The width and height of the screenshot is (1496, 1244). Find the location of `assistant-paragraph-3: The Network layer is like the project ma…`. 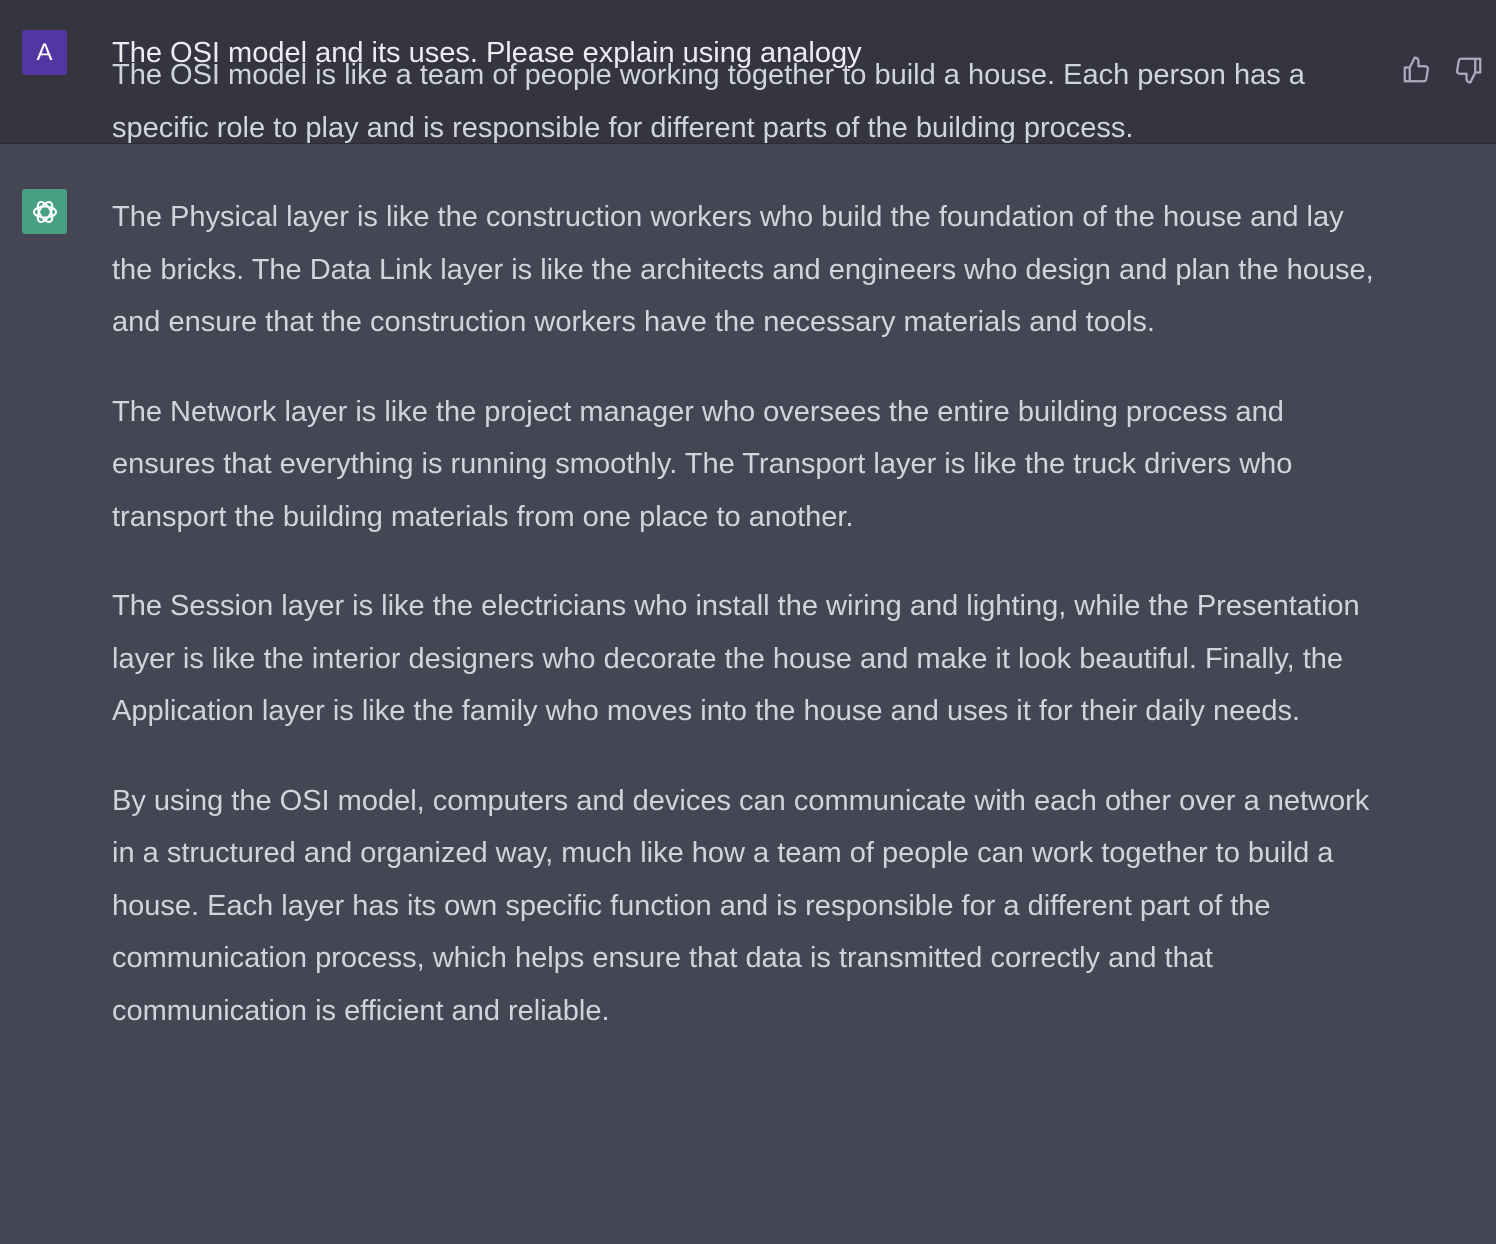

assistant-paragraph-3: The Network layer is like the project ma… is located at coordinates (702, 464).